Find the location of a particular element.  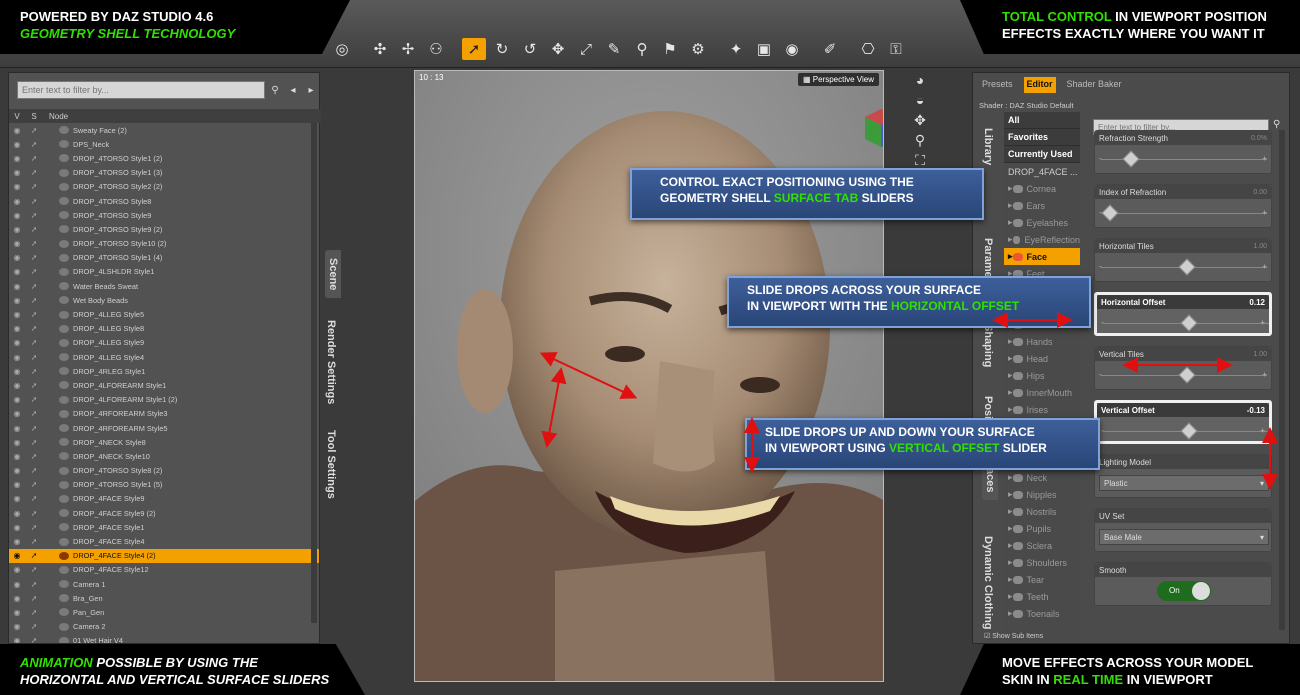

scene-tree-row: ◉ ➚ DROP_4TORSO Style2 (2) is located at coordinates (164, 187).